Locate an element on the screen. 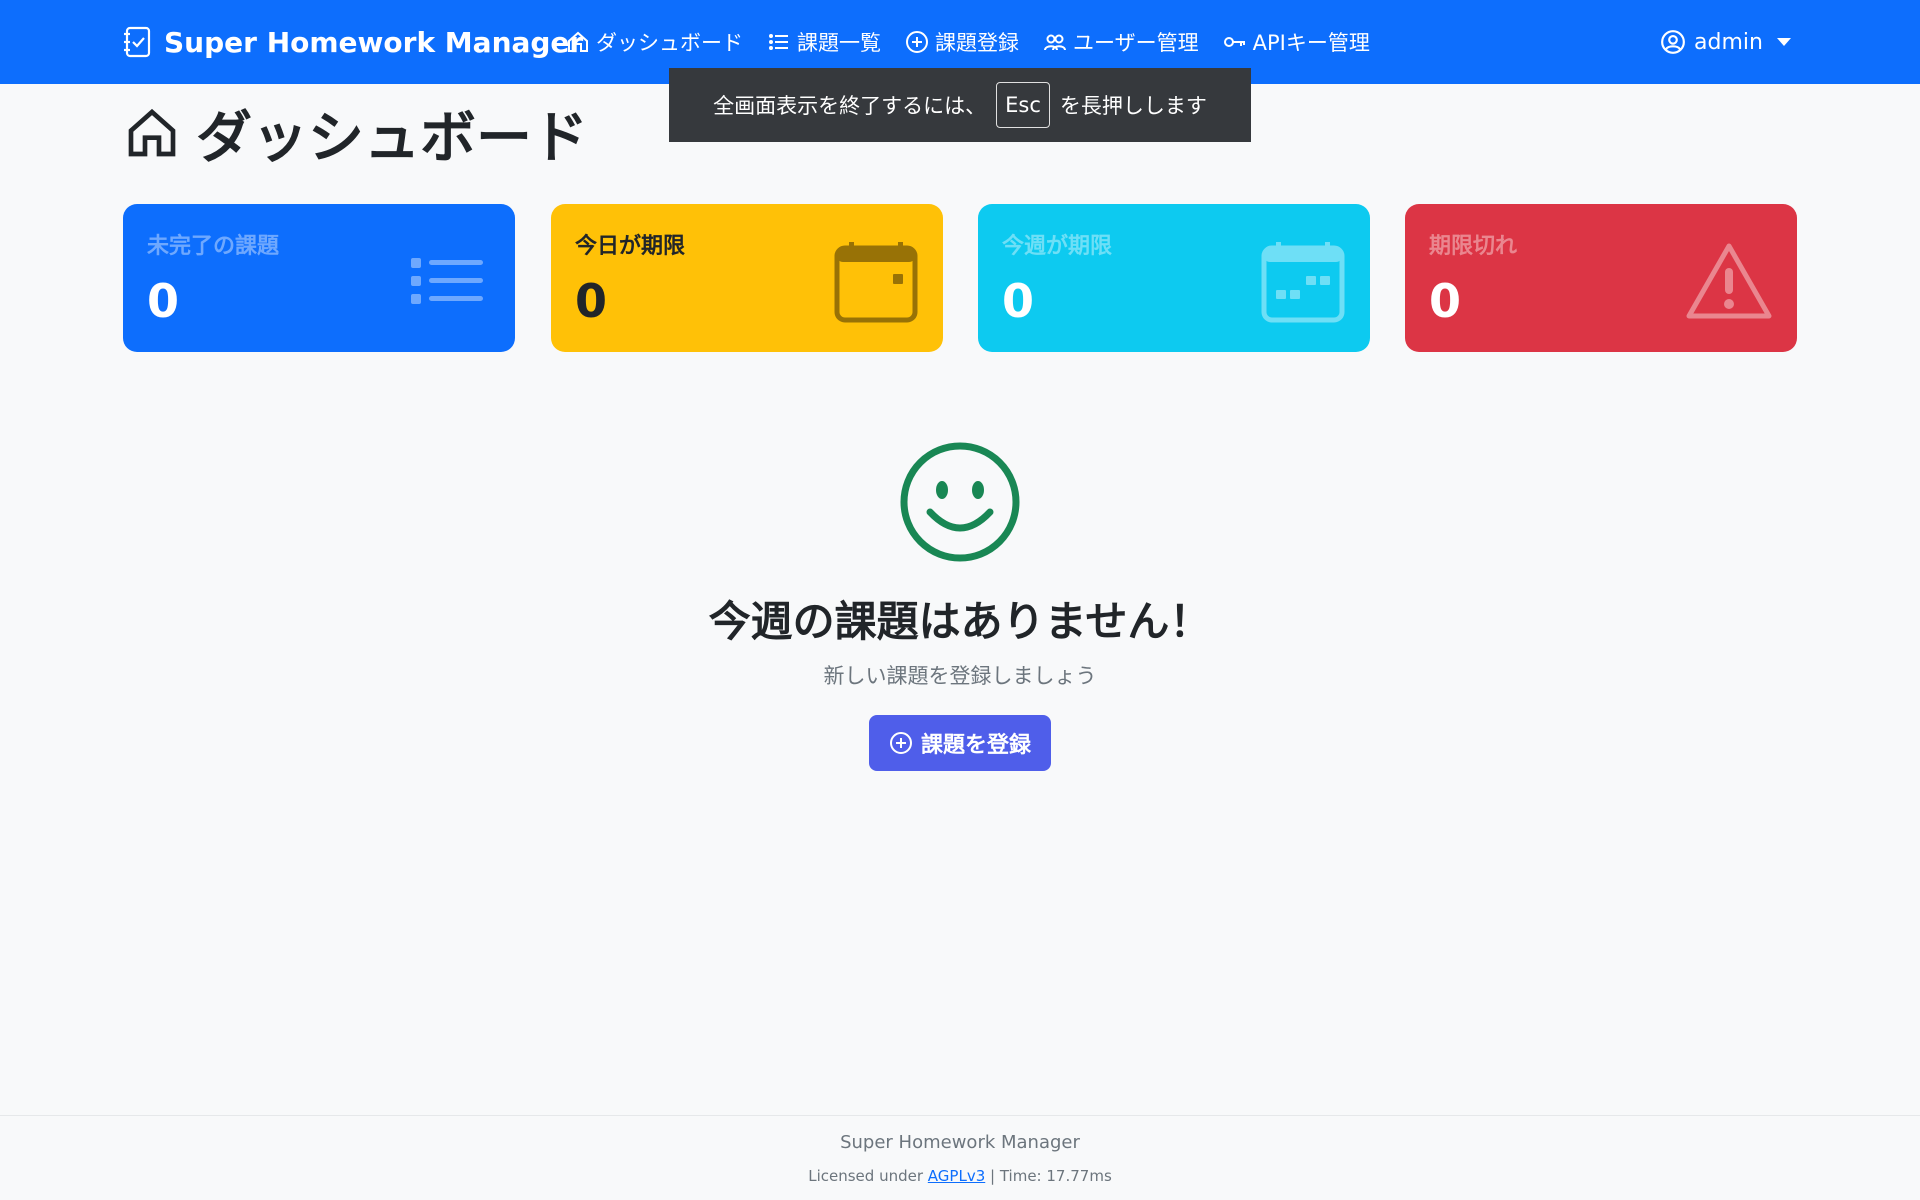 This screenshot has width=1920, height=1200. footer-time: | Time: 17.77ms is located at coordinates (1051, 1176).